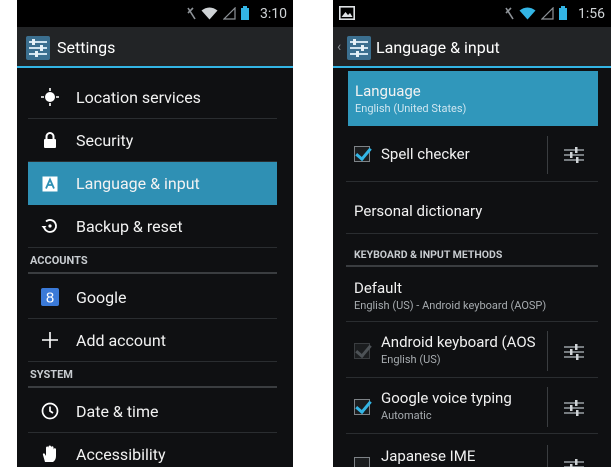 This screenshot has height=467, width=611. Describe the element at coordinates (472, 257) in the screenshot. I see `section-header-keyboard: KEYBOARD & INPUT METHODS` at that location.